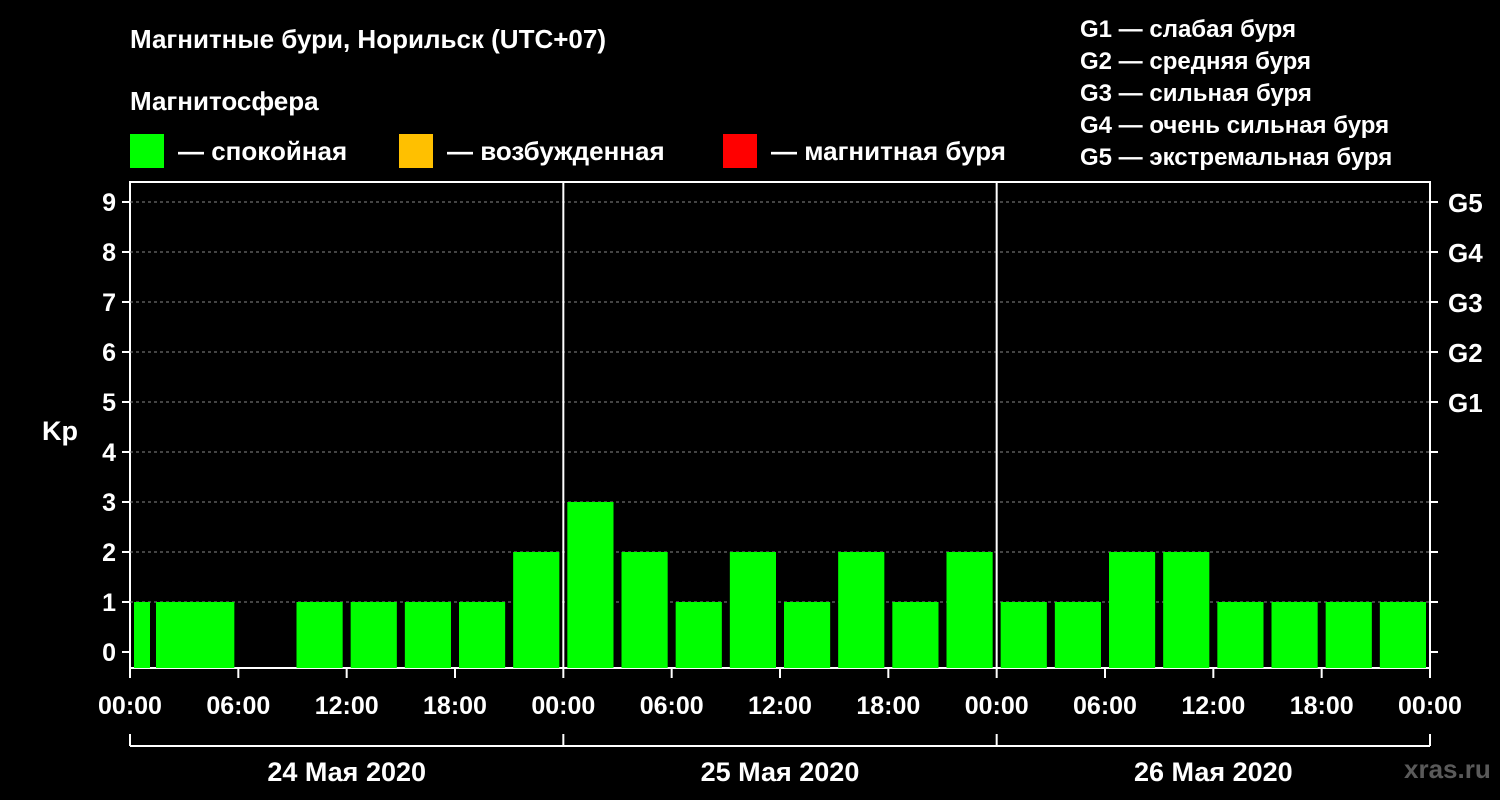 Image resolution: width=1500 pixels, height=800 pixels. I want to click on watermark: xras.ru, so click(1447, 769).